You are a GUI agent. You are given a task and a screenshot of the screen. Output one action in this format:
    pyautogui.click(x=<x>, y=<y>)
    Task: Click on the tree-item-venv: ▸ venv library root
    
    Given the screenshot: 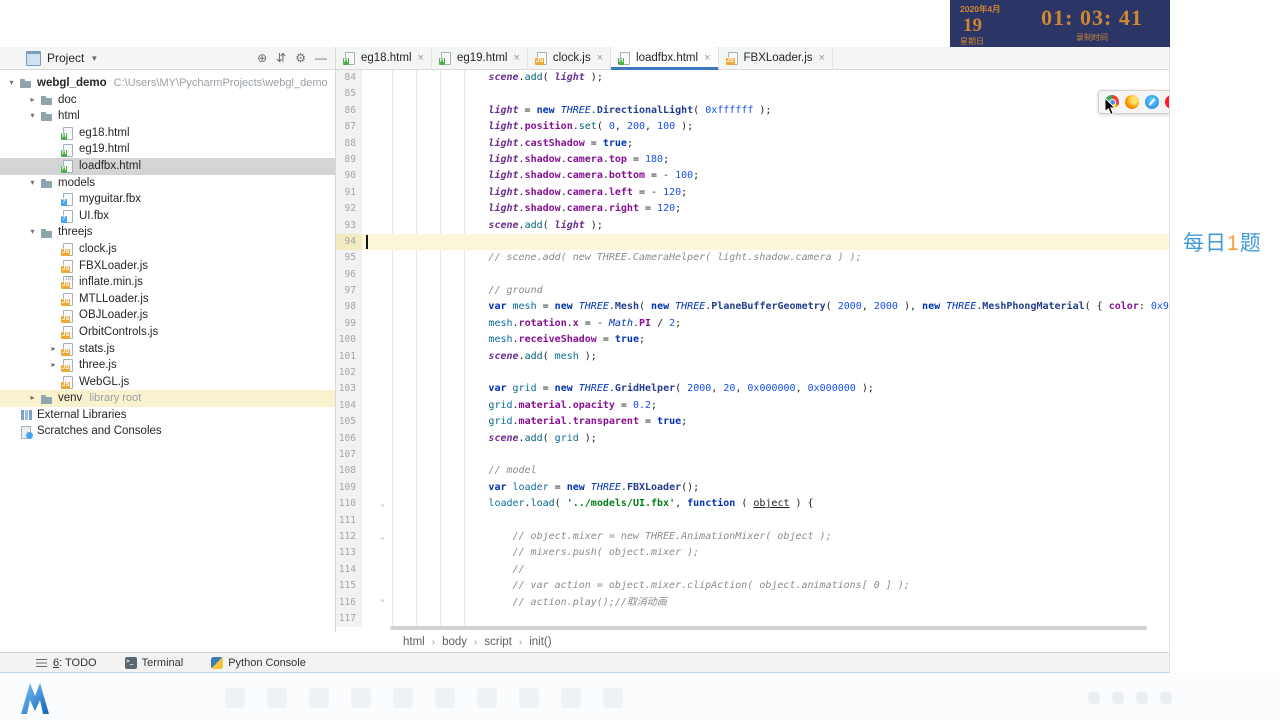 What is the action you would take?
    pyautogui.click(x=167, y=398)
    